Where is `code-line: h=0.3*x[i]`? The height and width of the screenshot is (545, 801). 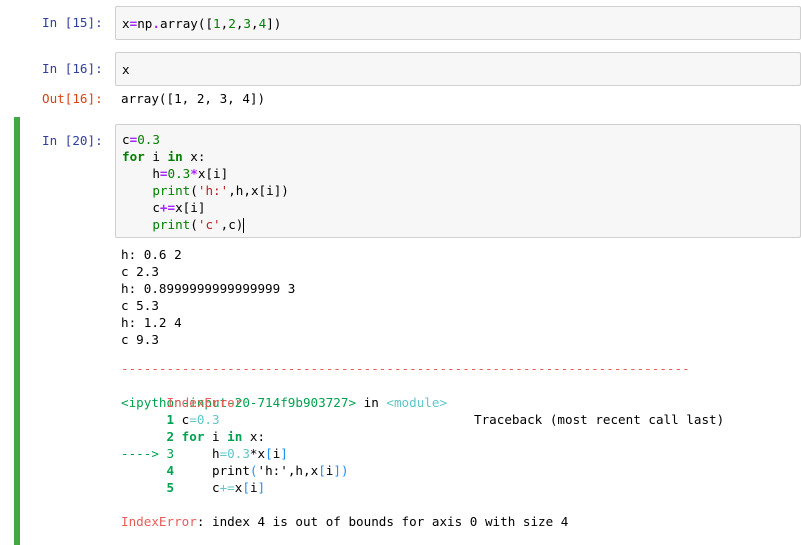
code-line: h=0.3*x[i] is located at coordinates (175, 173).